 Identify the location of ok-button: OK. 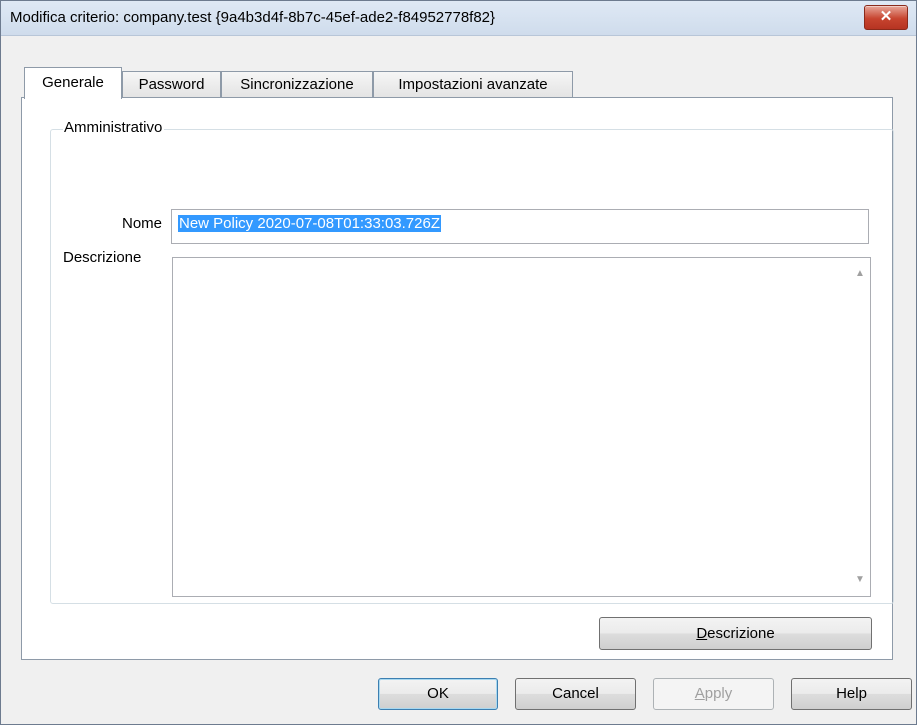
(438, 694).